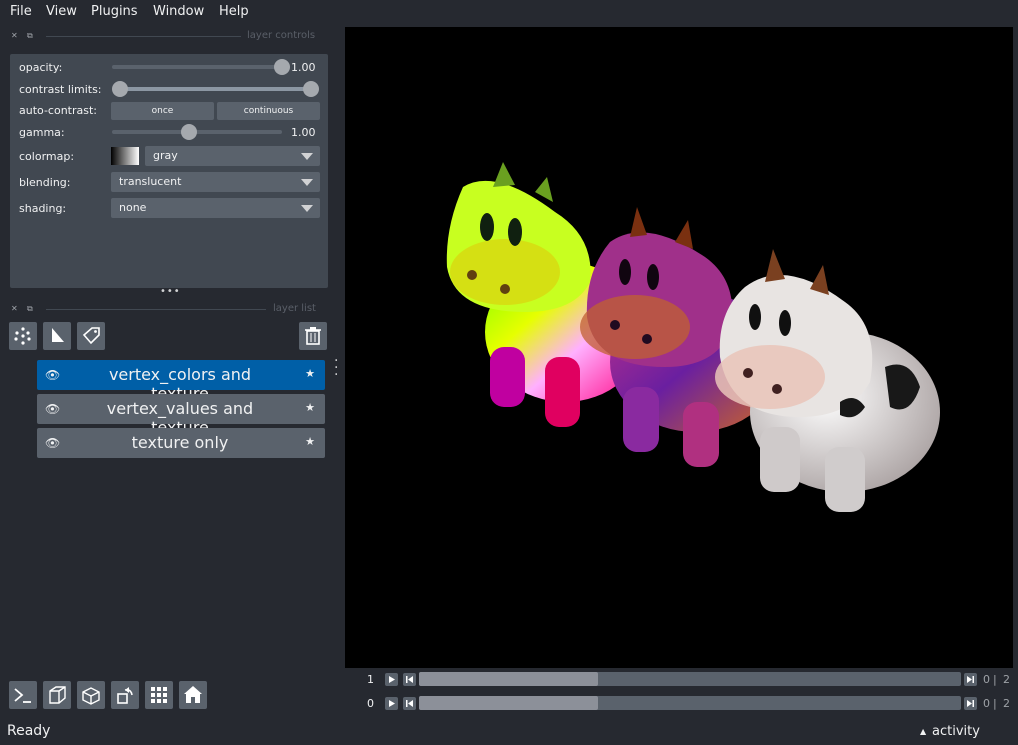 The height and width of the screenshot is (745, 1018). Describe the element at coordinates (150, 181) in the screenshot. I see `blending-value: translucent` at that location.